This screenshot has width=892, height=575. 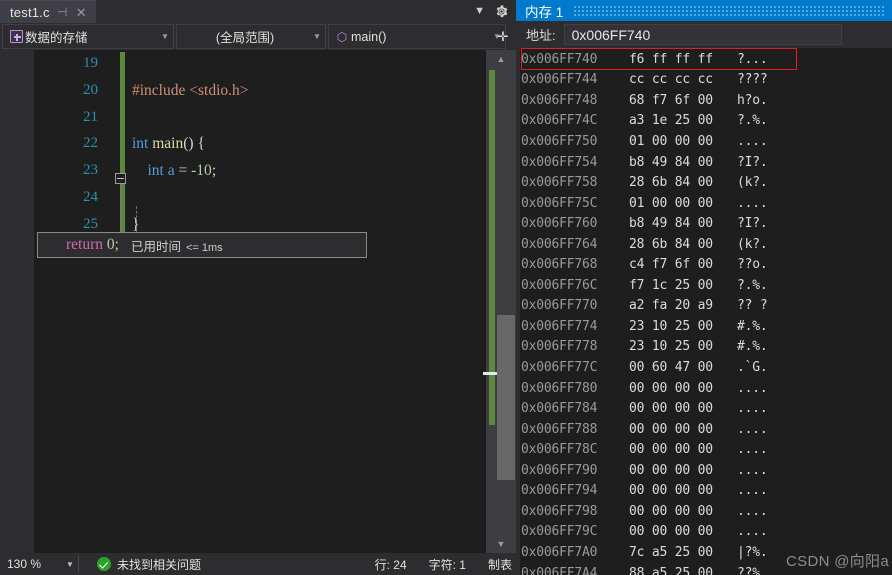 I want to click on memory-row: 0x006FF74C a3 1e 25 00?.%., so click(x=644, y=121).